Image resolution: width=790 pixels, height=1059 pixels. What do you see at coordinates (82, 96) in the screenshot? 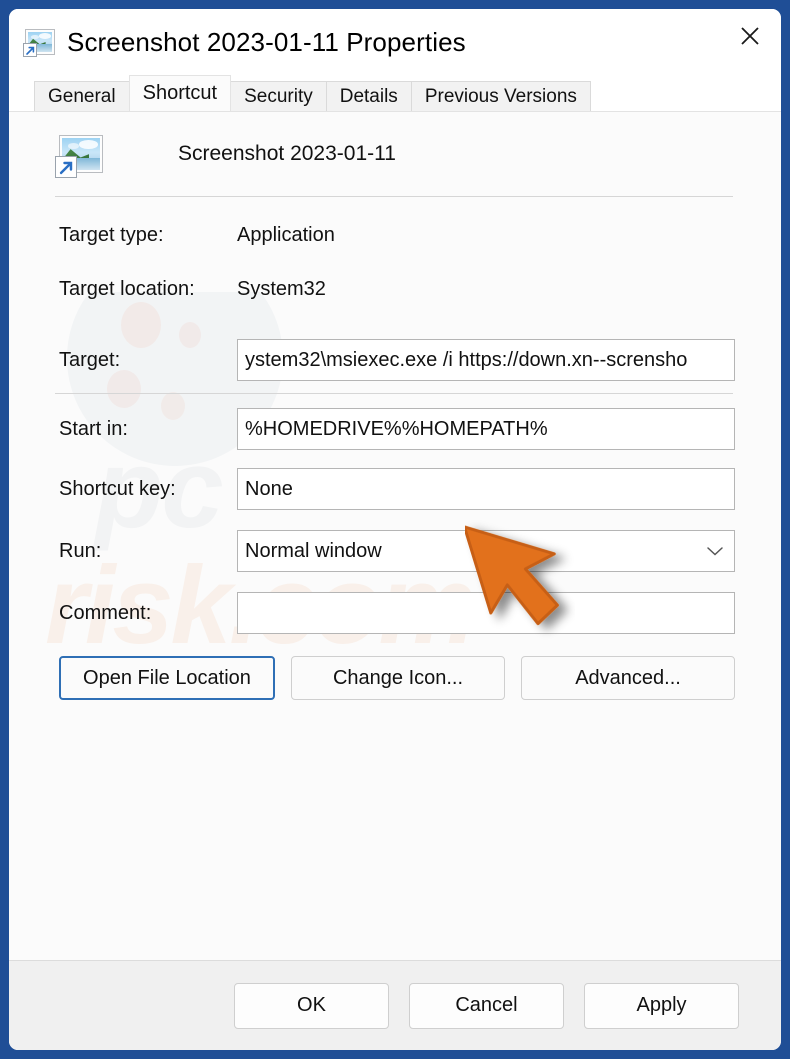
I see `tab-general: General` at bounding box center [82, 96].